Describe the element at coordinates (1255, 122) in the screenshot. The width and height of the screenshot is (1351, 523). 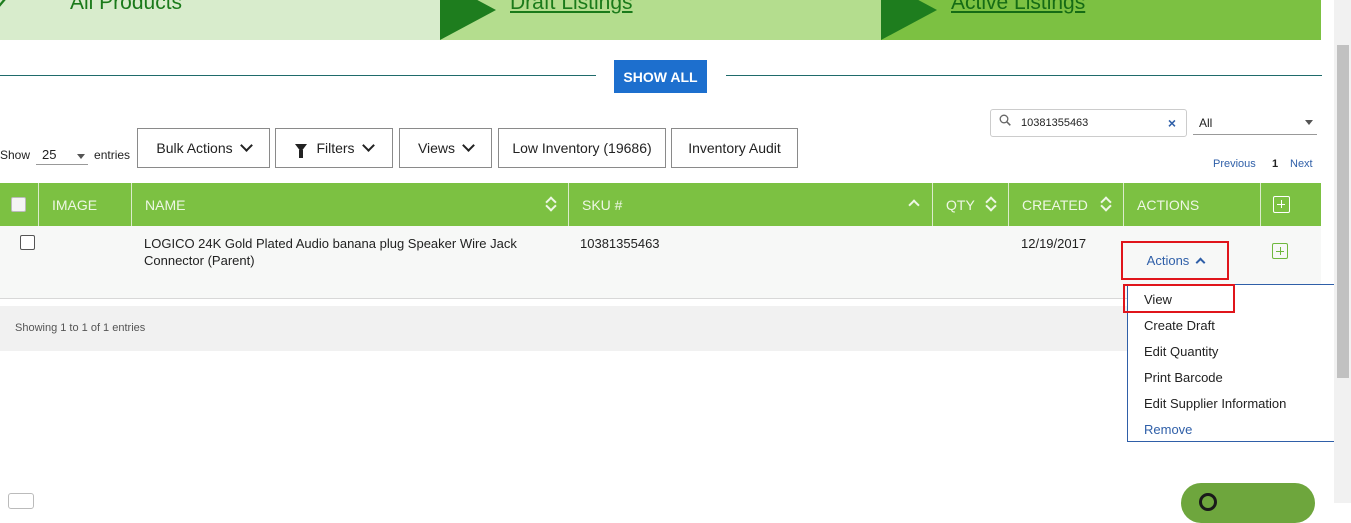
I see `search-scope-select: All` at that location.